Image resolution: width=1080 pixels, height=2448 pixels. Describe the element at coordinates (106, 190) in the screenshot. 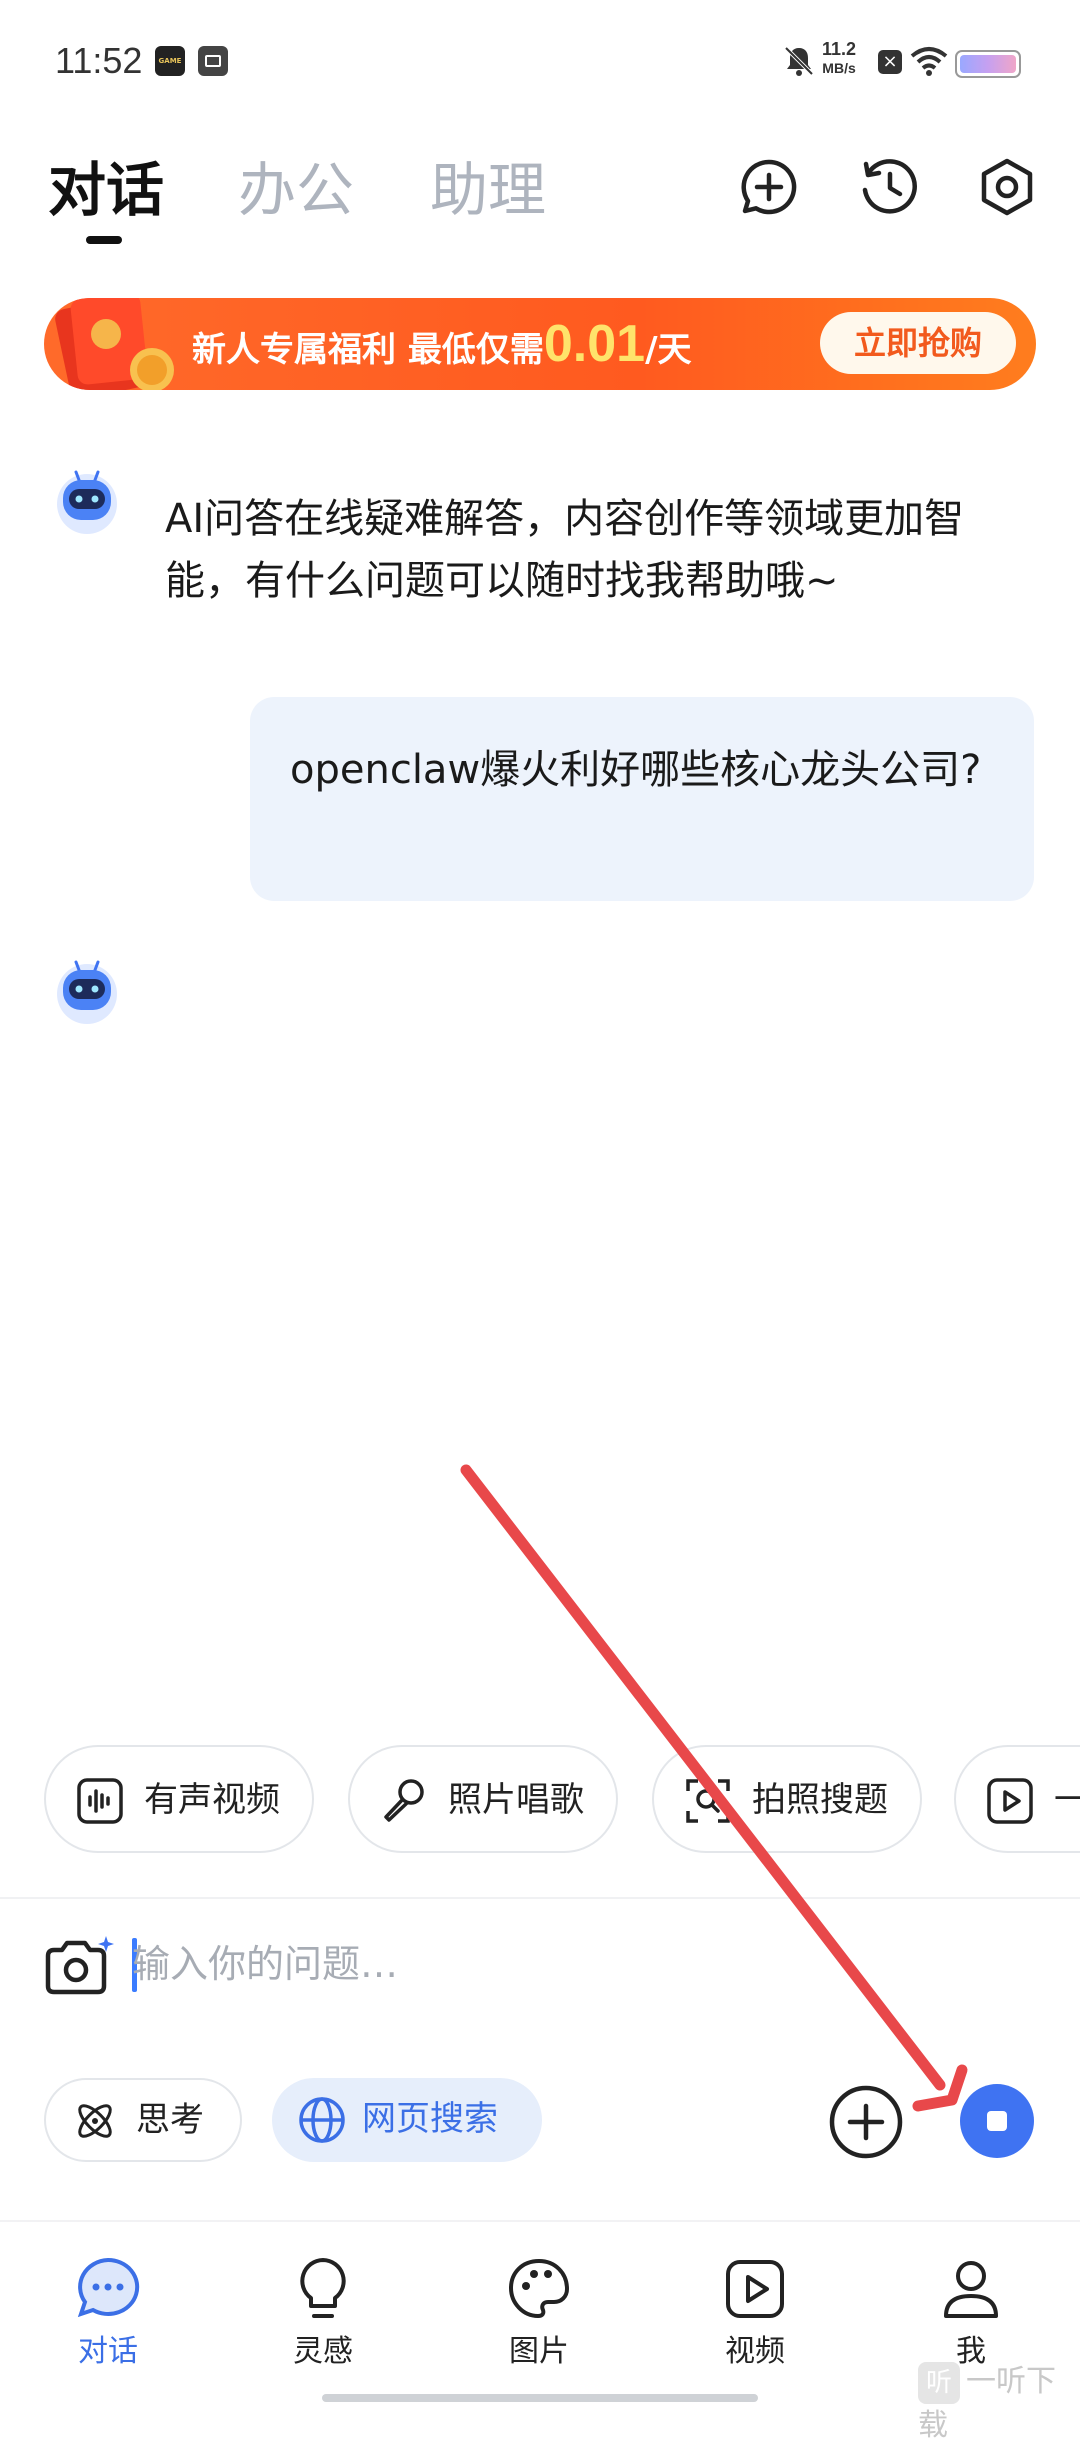

I see `tab-chat: 对话` at that location.